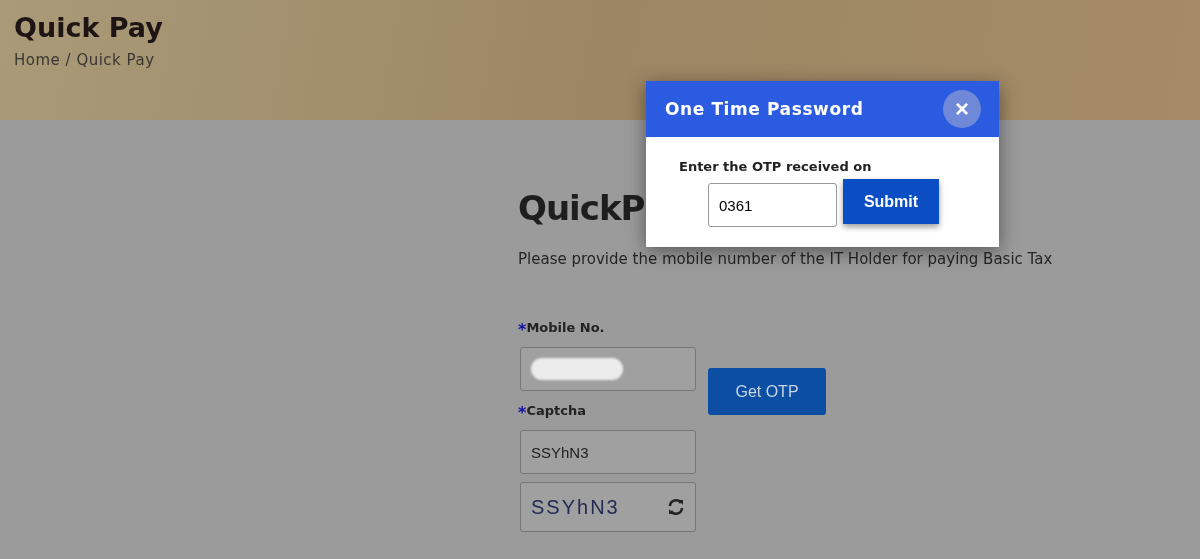  What do you see at coordinates (785, 259) in the screenshot?
I see `form-description: Please provide the mobile number of the IT Holder for paying Basic Tax` at bounding box center [785, 259].